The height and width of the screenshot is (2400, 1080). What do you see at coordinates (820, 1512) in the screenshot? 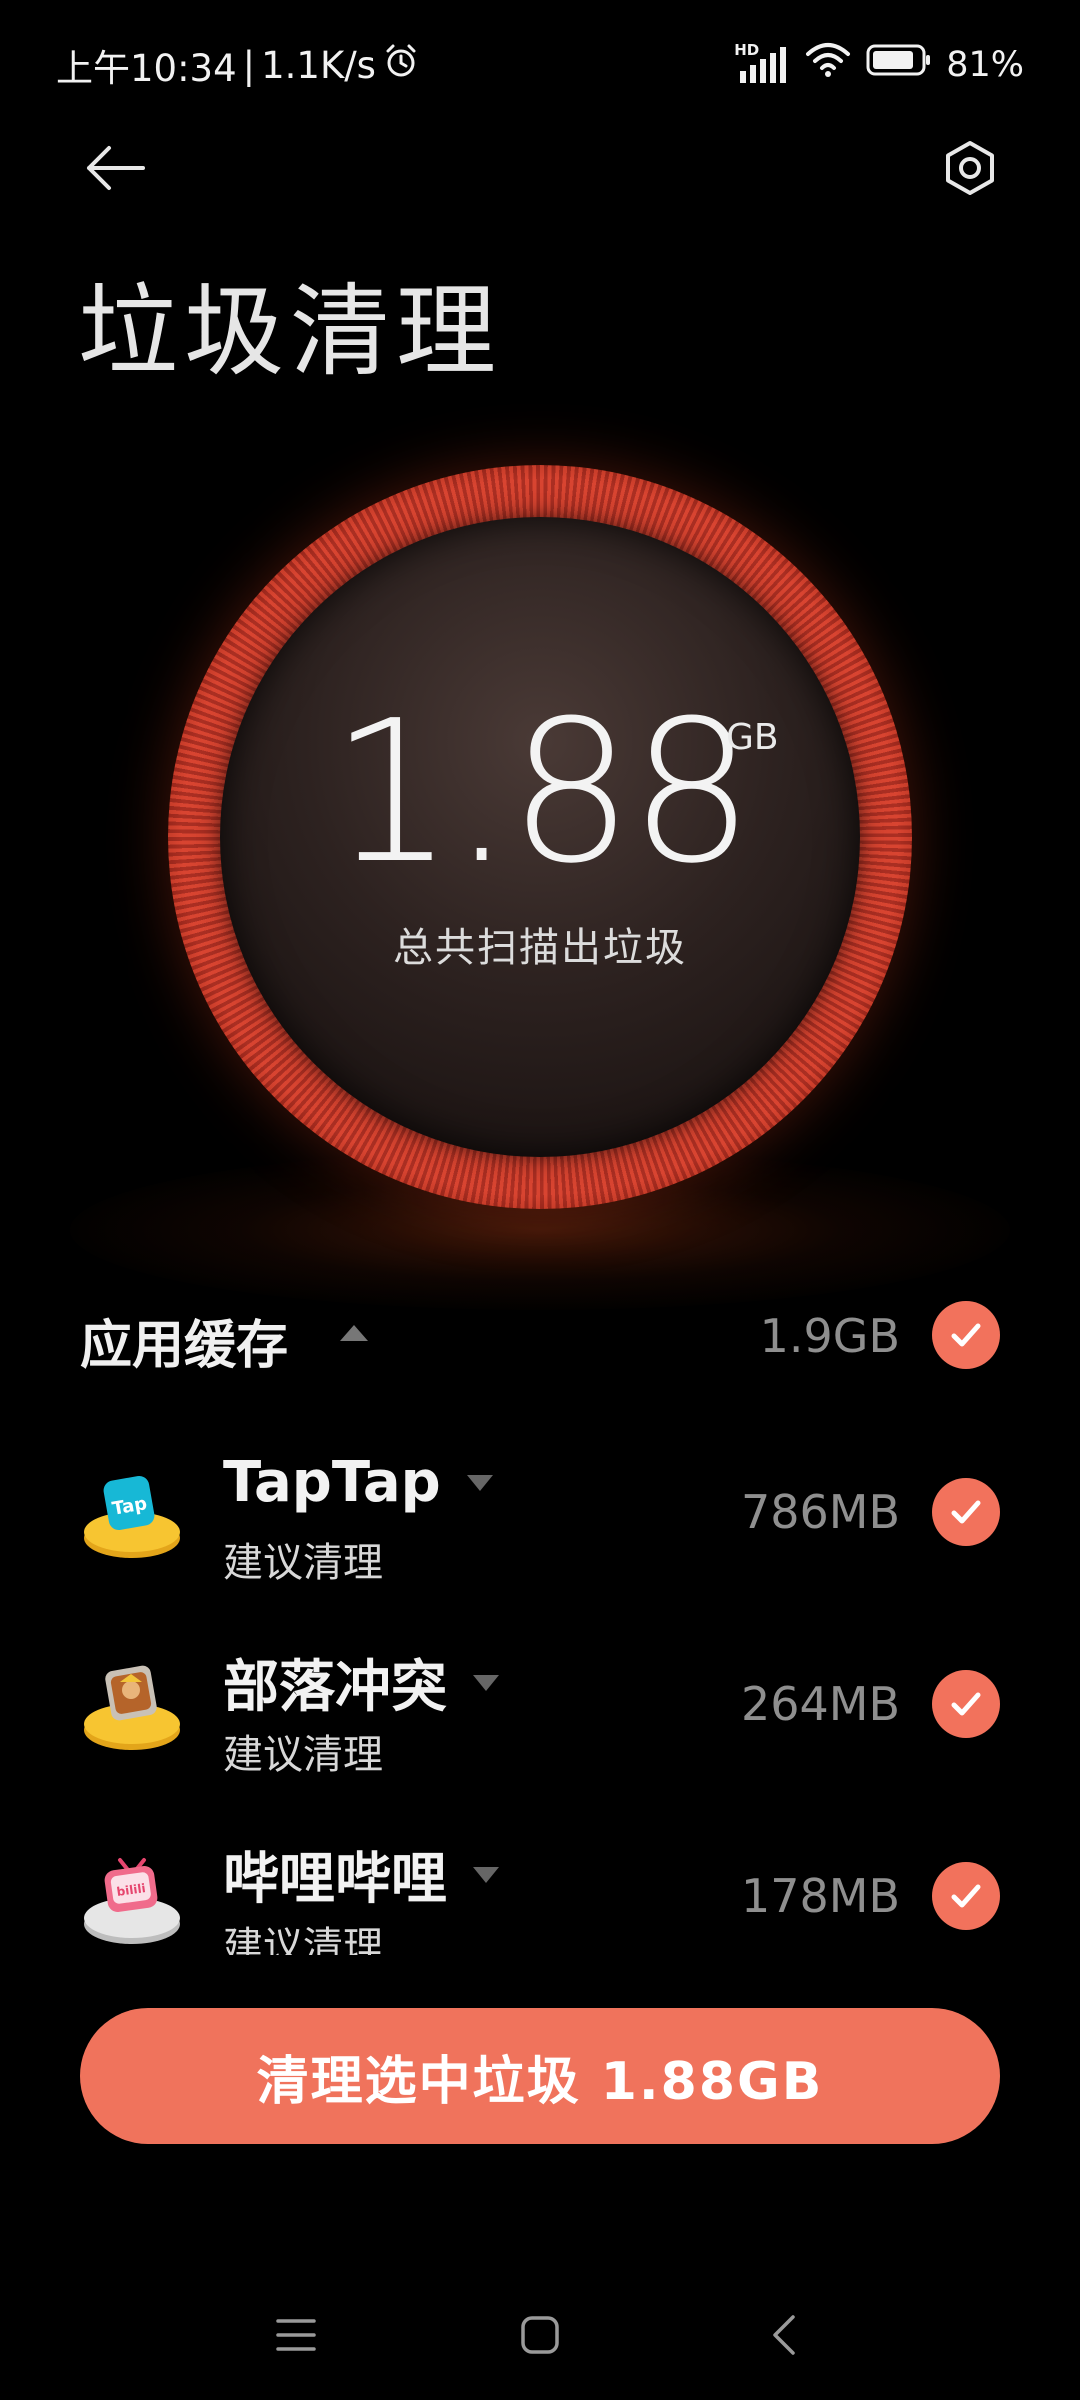
I see `app-size: 786MB` at bounding box center [820, 1512].